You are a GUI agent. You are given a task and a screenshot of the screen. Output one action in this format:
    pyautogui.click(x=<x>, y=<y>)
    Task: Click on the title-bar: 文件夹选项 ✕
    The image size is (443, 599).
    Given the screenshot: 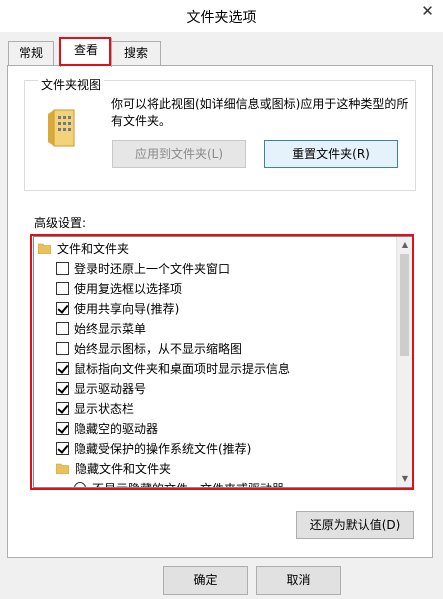 What is the action you would take?
    pyautogui.click(x=221, y=16)
    